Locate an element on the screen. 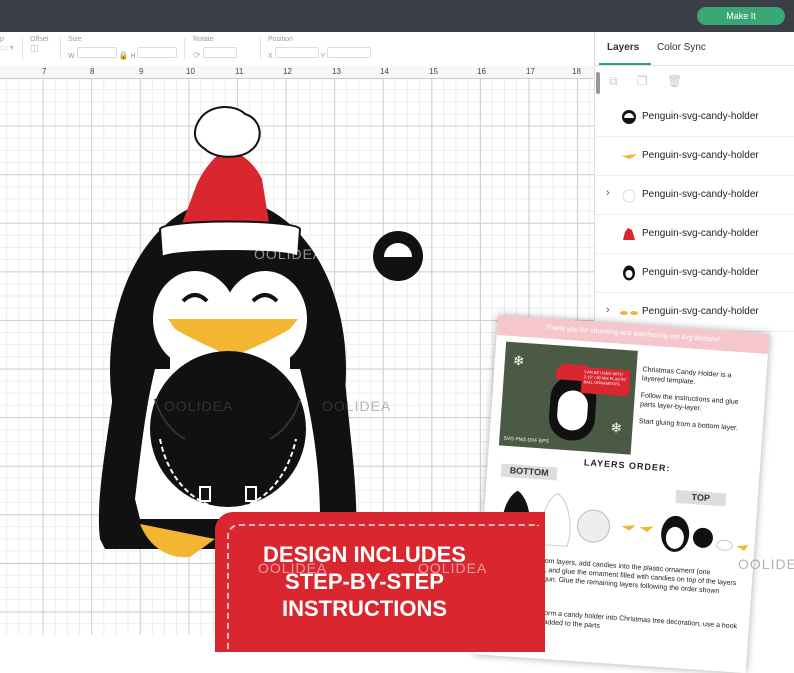 The width and height of the screenshot is (794, 673). ruler-number: 13 is located at coordinates (336, 71).